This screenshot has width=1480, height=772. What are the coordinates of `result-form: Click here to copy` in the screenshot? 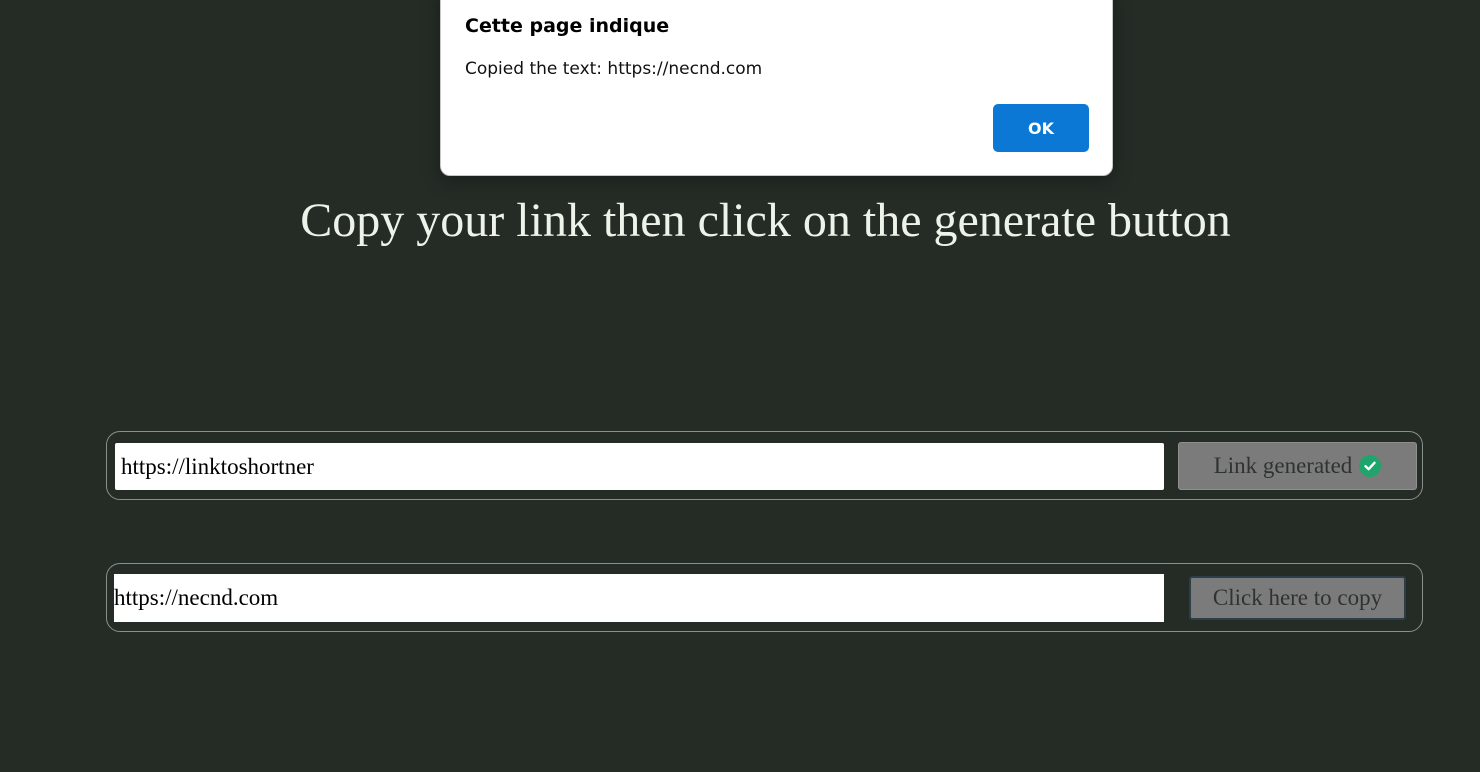 It's located at (764, 597).